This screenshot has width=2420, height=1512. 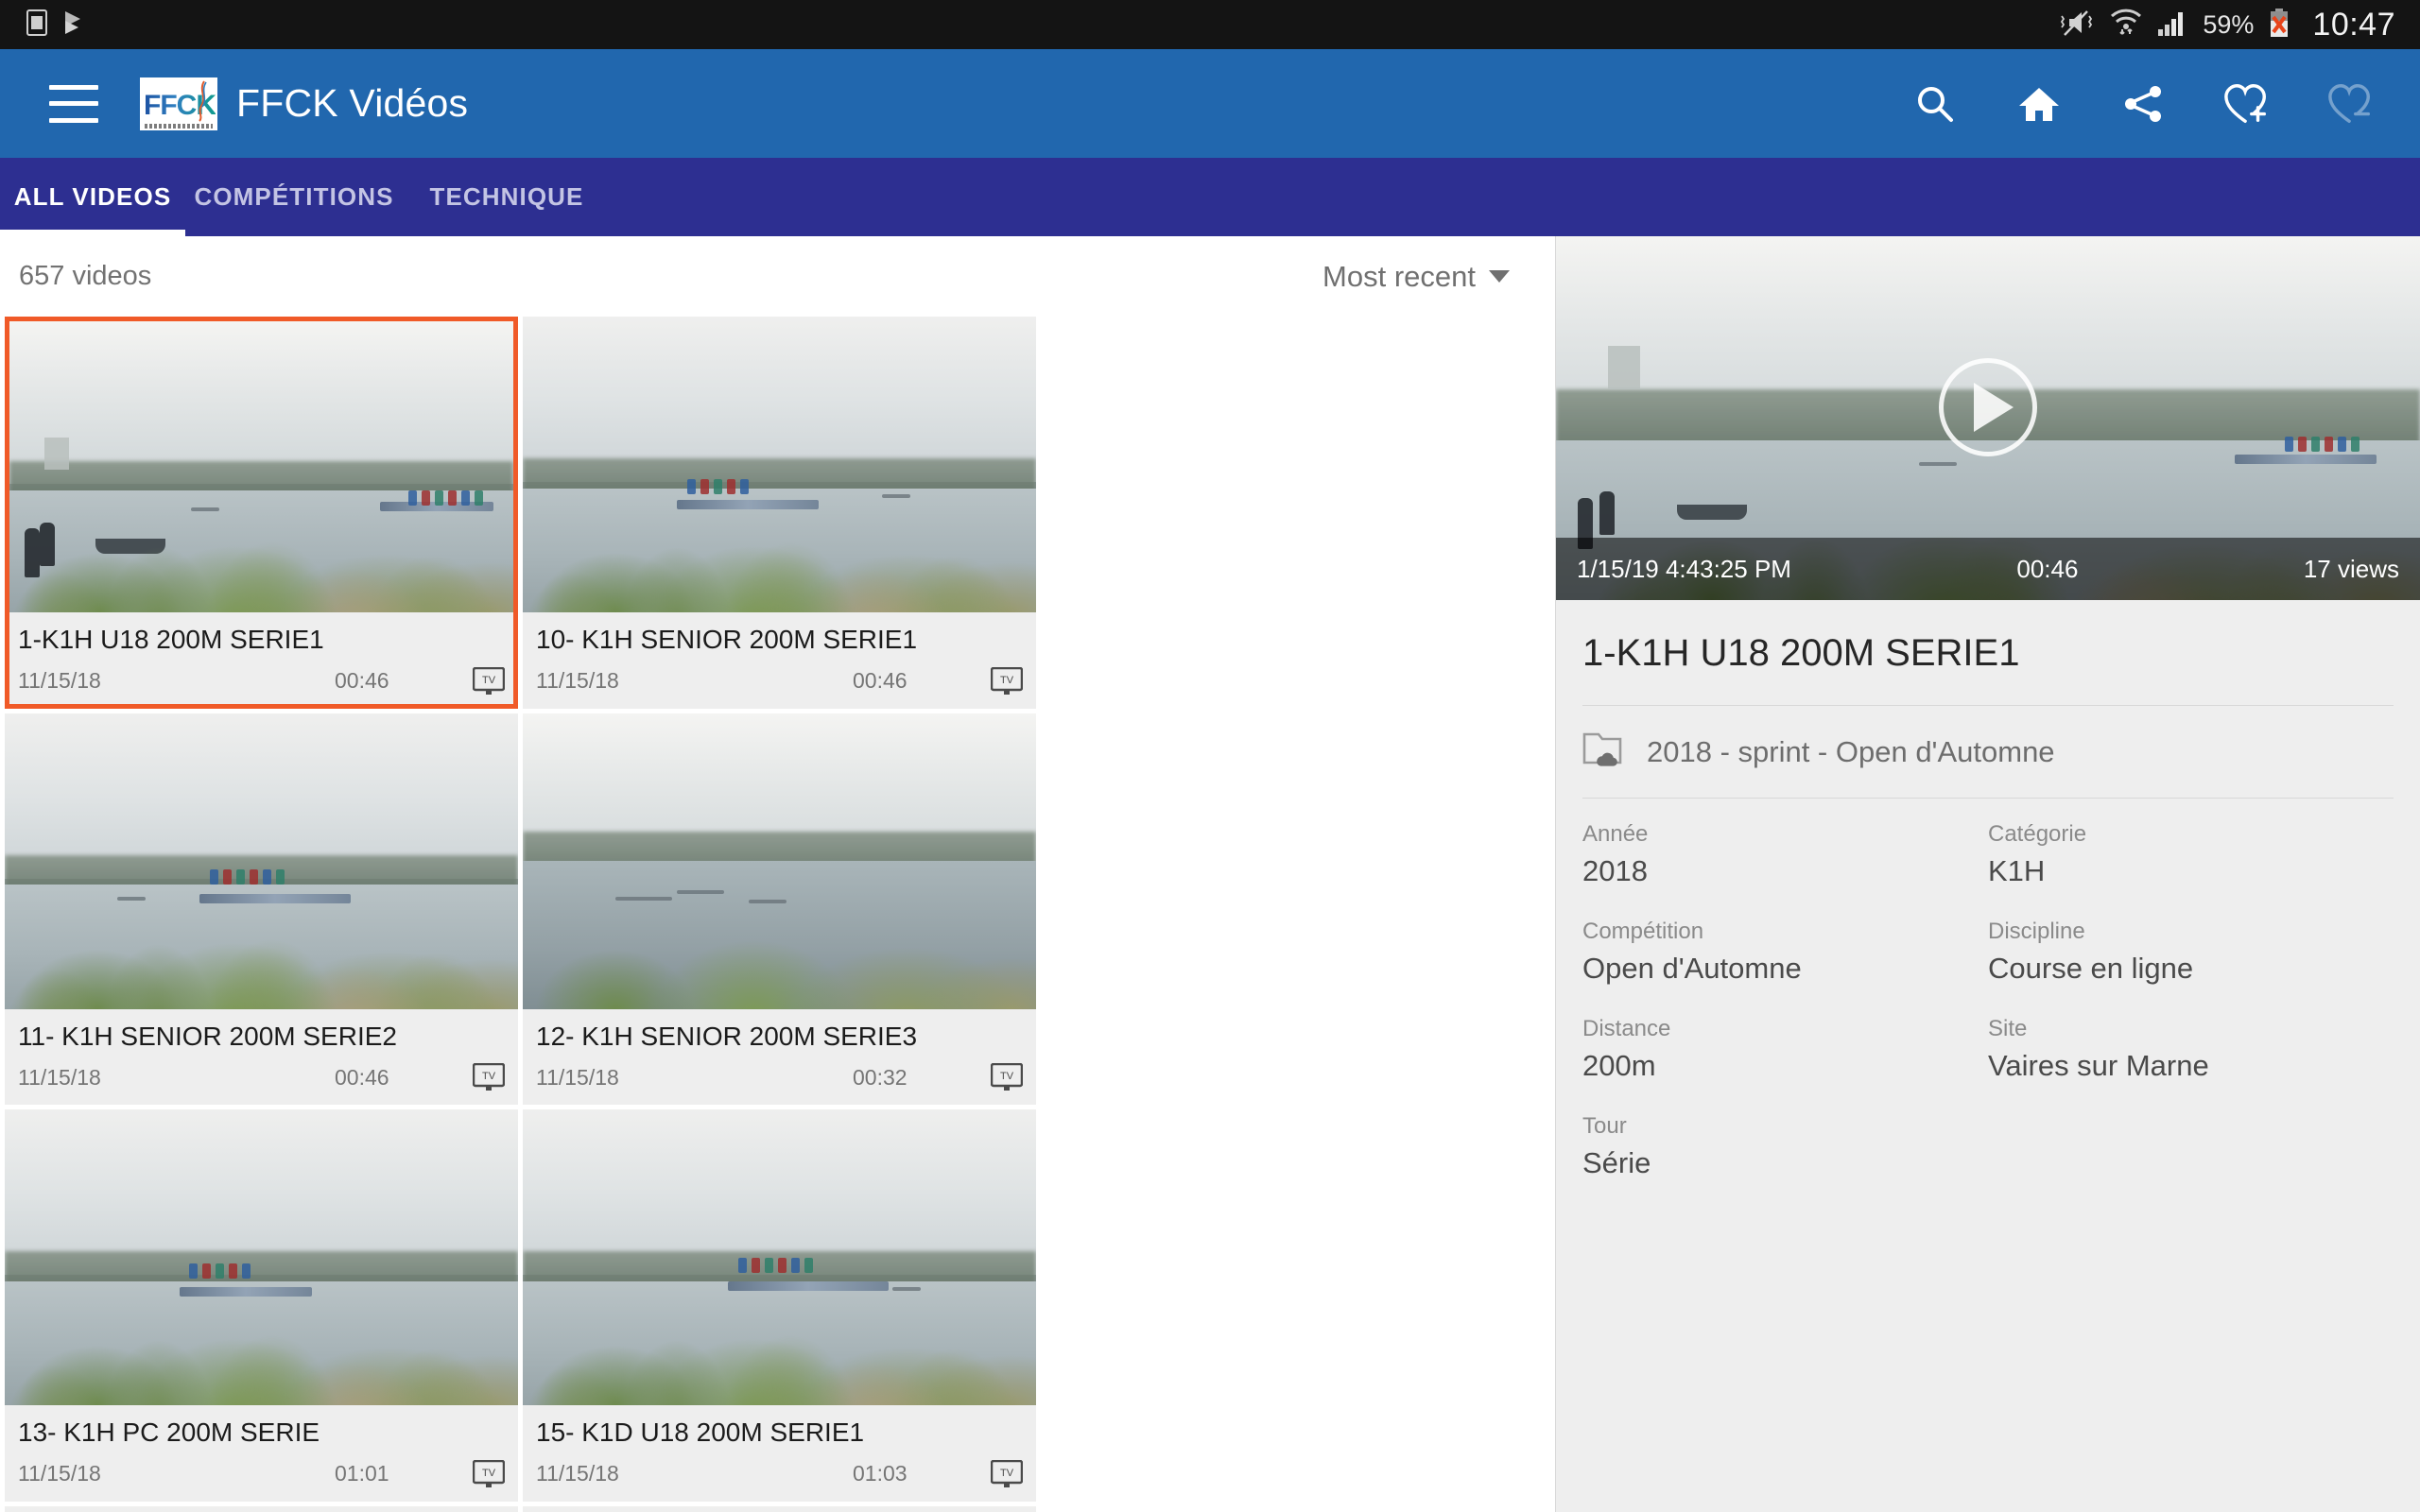 What do you see at coordinates (261, 1453) in the screenshot?
I see `video-card-meta: 13- K1H PC 200M SERIE 11/15/18 01:01 TV` at bounding box center [261, 1453].